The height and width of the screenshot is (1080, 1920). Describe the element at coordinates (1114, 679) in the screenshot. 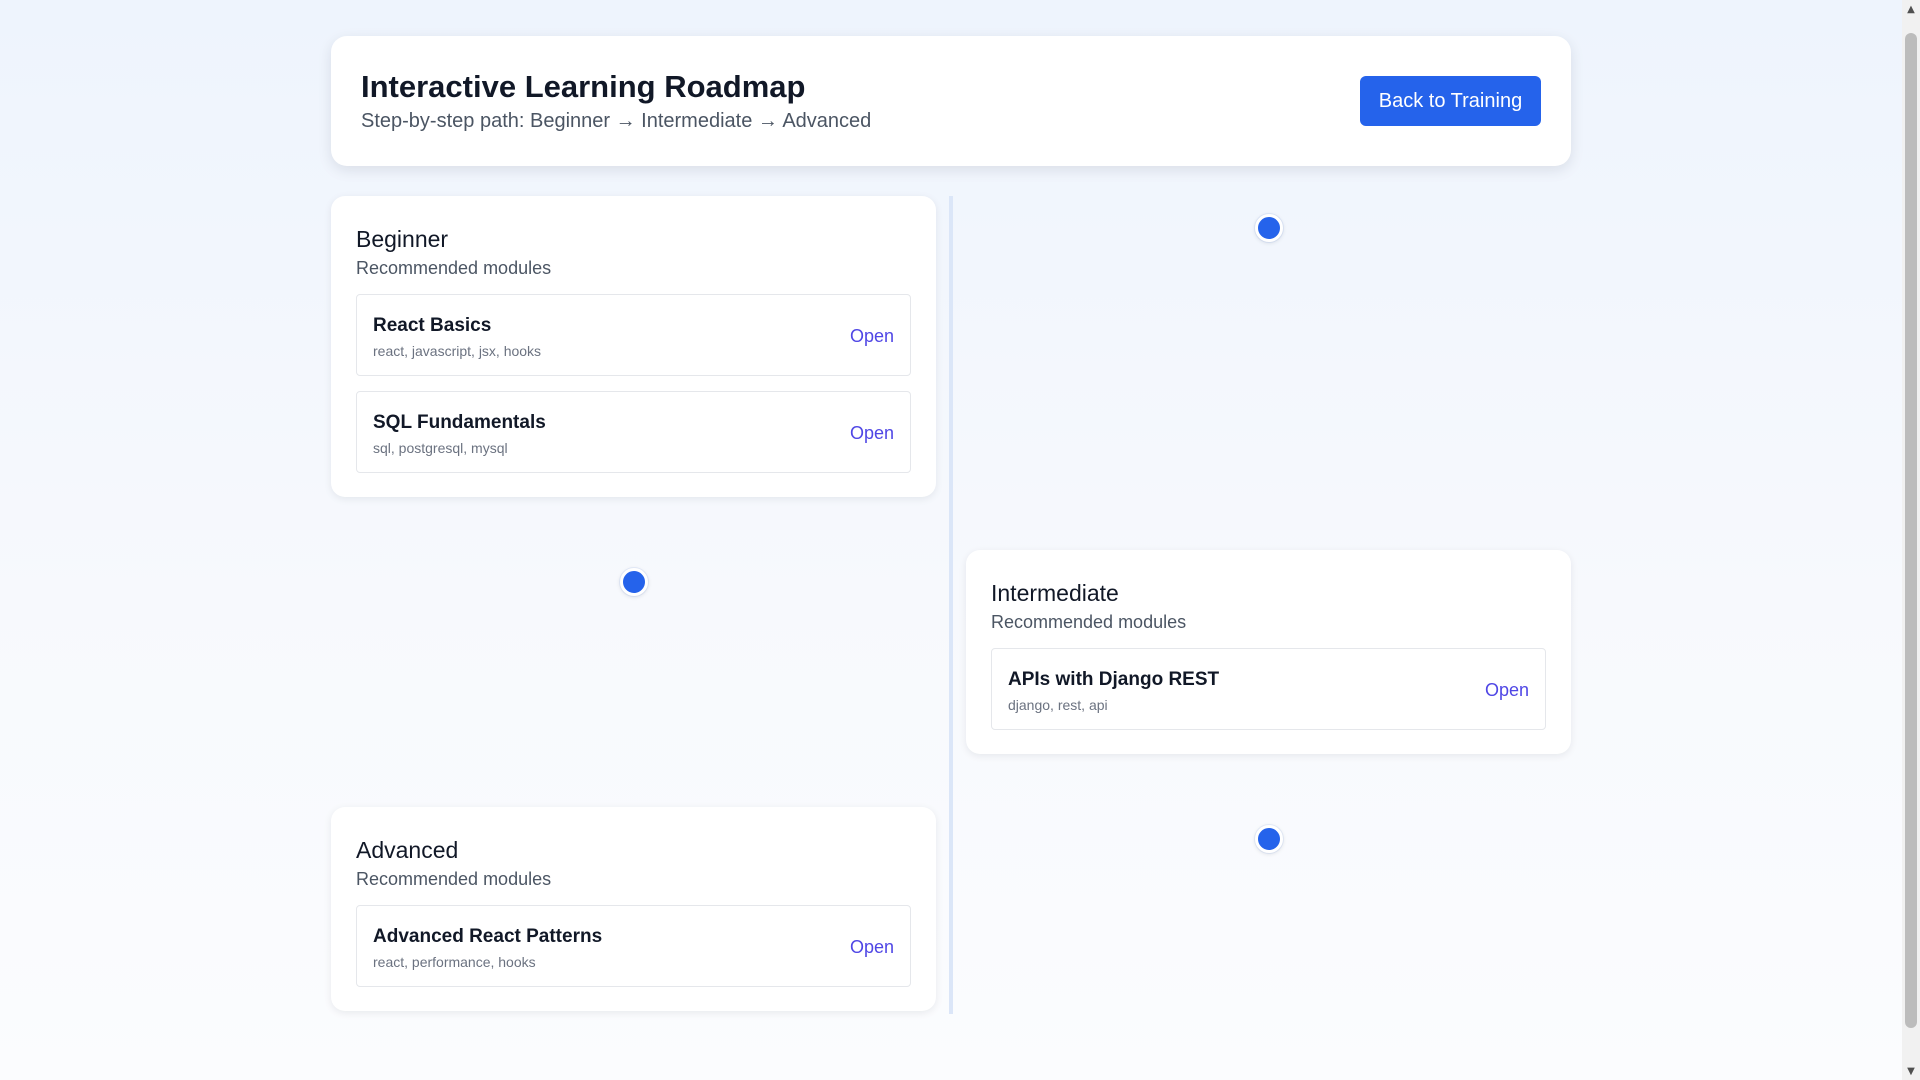

I see `module-title: APIs with Django REST` at that location.